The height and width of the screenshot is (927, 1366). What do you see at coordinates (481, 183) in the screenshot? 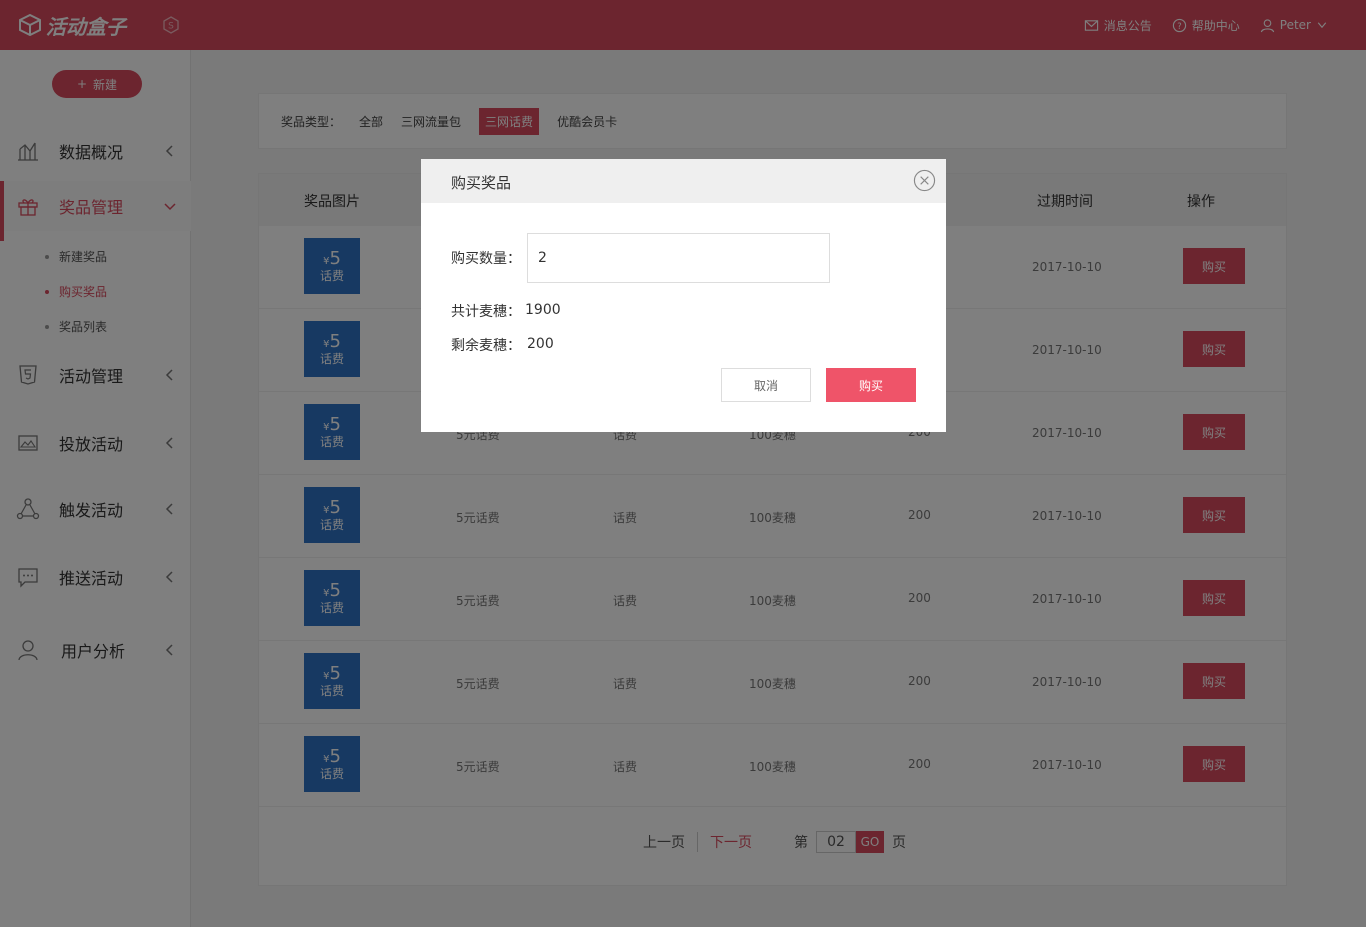
I see `dialog-title: 购买奖品` at bounding box center [481, 183].